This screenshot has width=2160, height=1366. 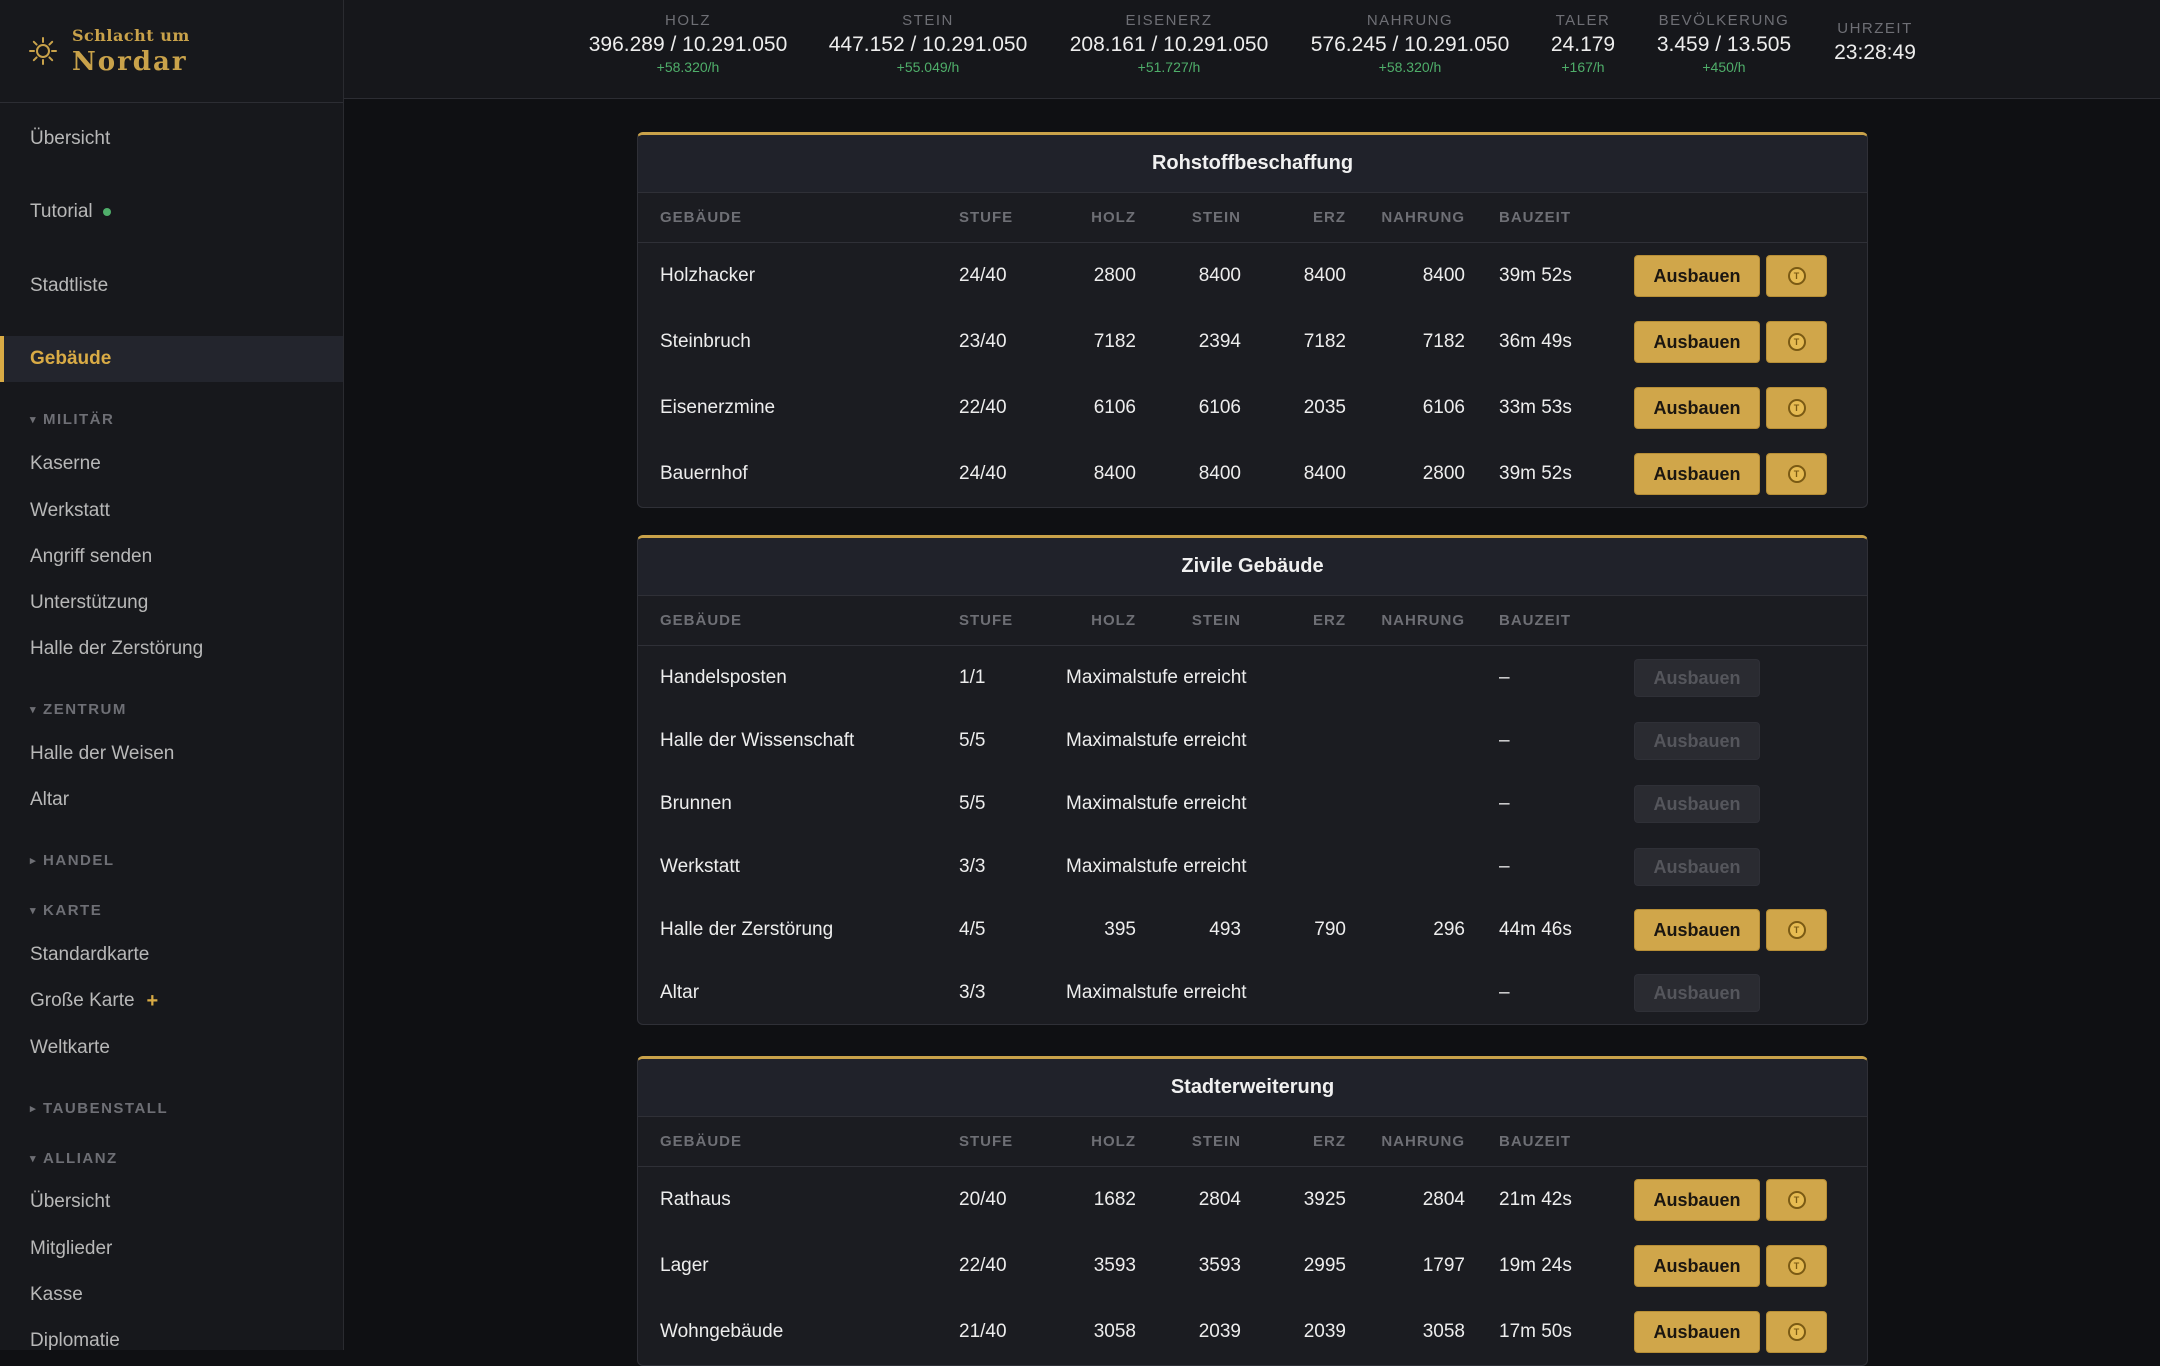 I want to click on stat-eisenerz: EISENERZ 208.161 / 10.291.050 +51.727/h, so click(x=1169, y=43).